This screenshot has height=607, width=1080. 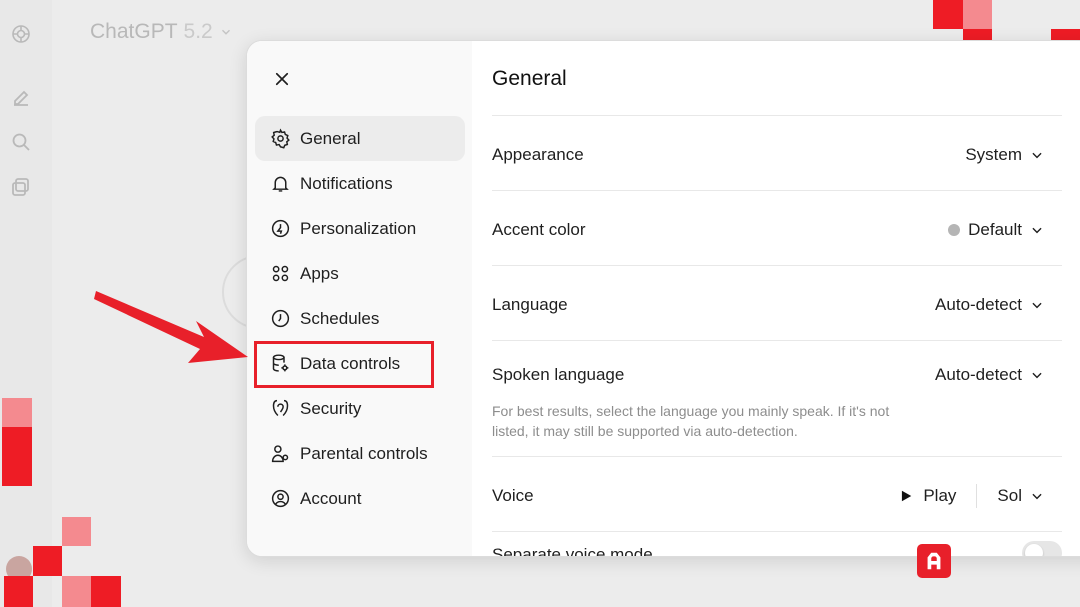 I want to click on sidebar-item-label: Parental controls, so click(x=364, y=453).